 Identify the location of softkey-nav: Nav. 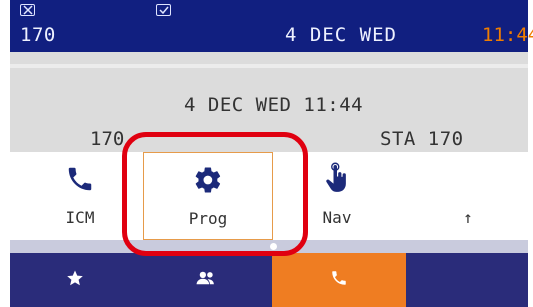
(337, 196).